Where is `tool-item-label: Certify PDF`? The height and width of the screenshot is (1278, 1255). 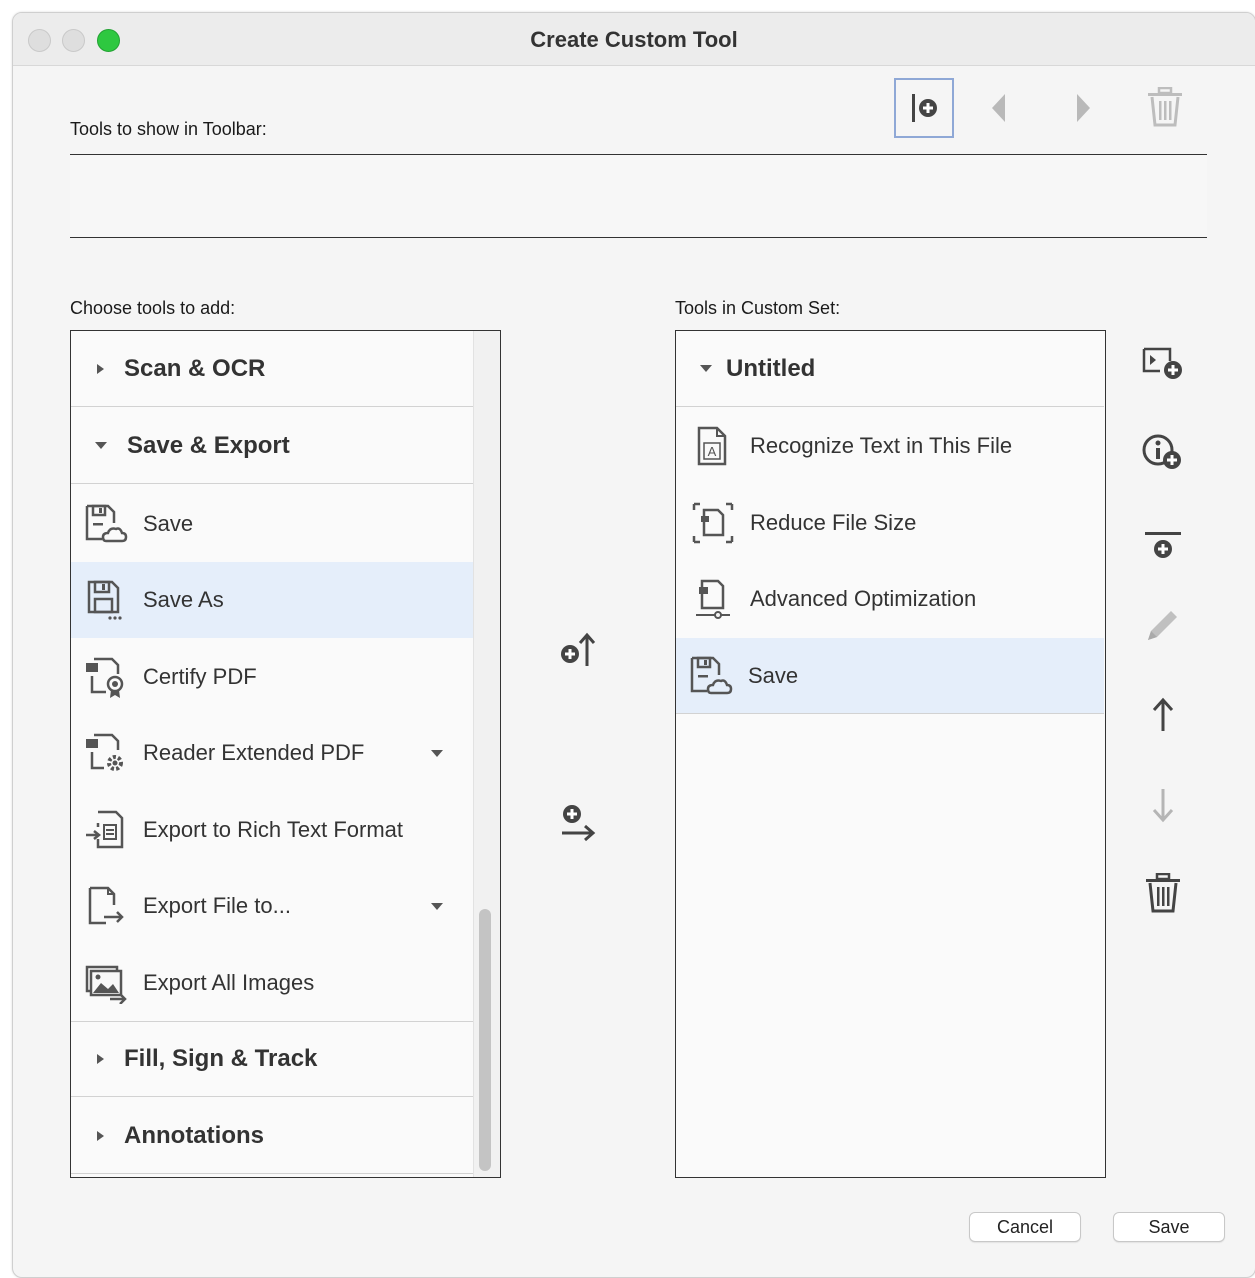
tool-item-label: Certify PDF is located at coordinates (200, 676).